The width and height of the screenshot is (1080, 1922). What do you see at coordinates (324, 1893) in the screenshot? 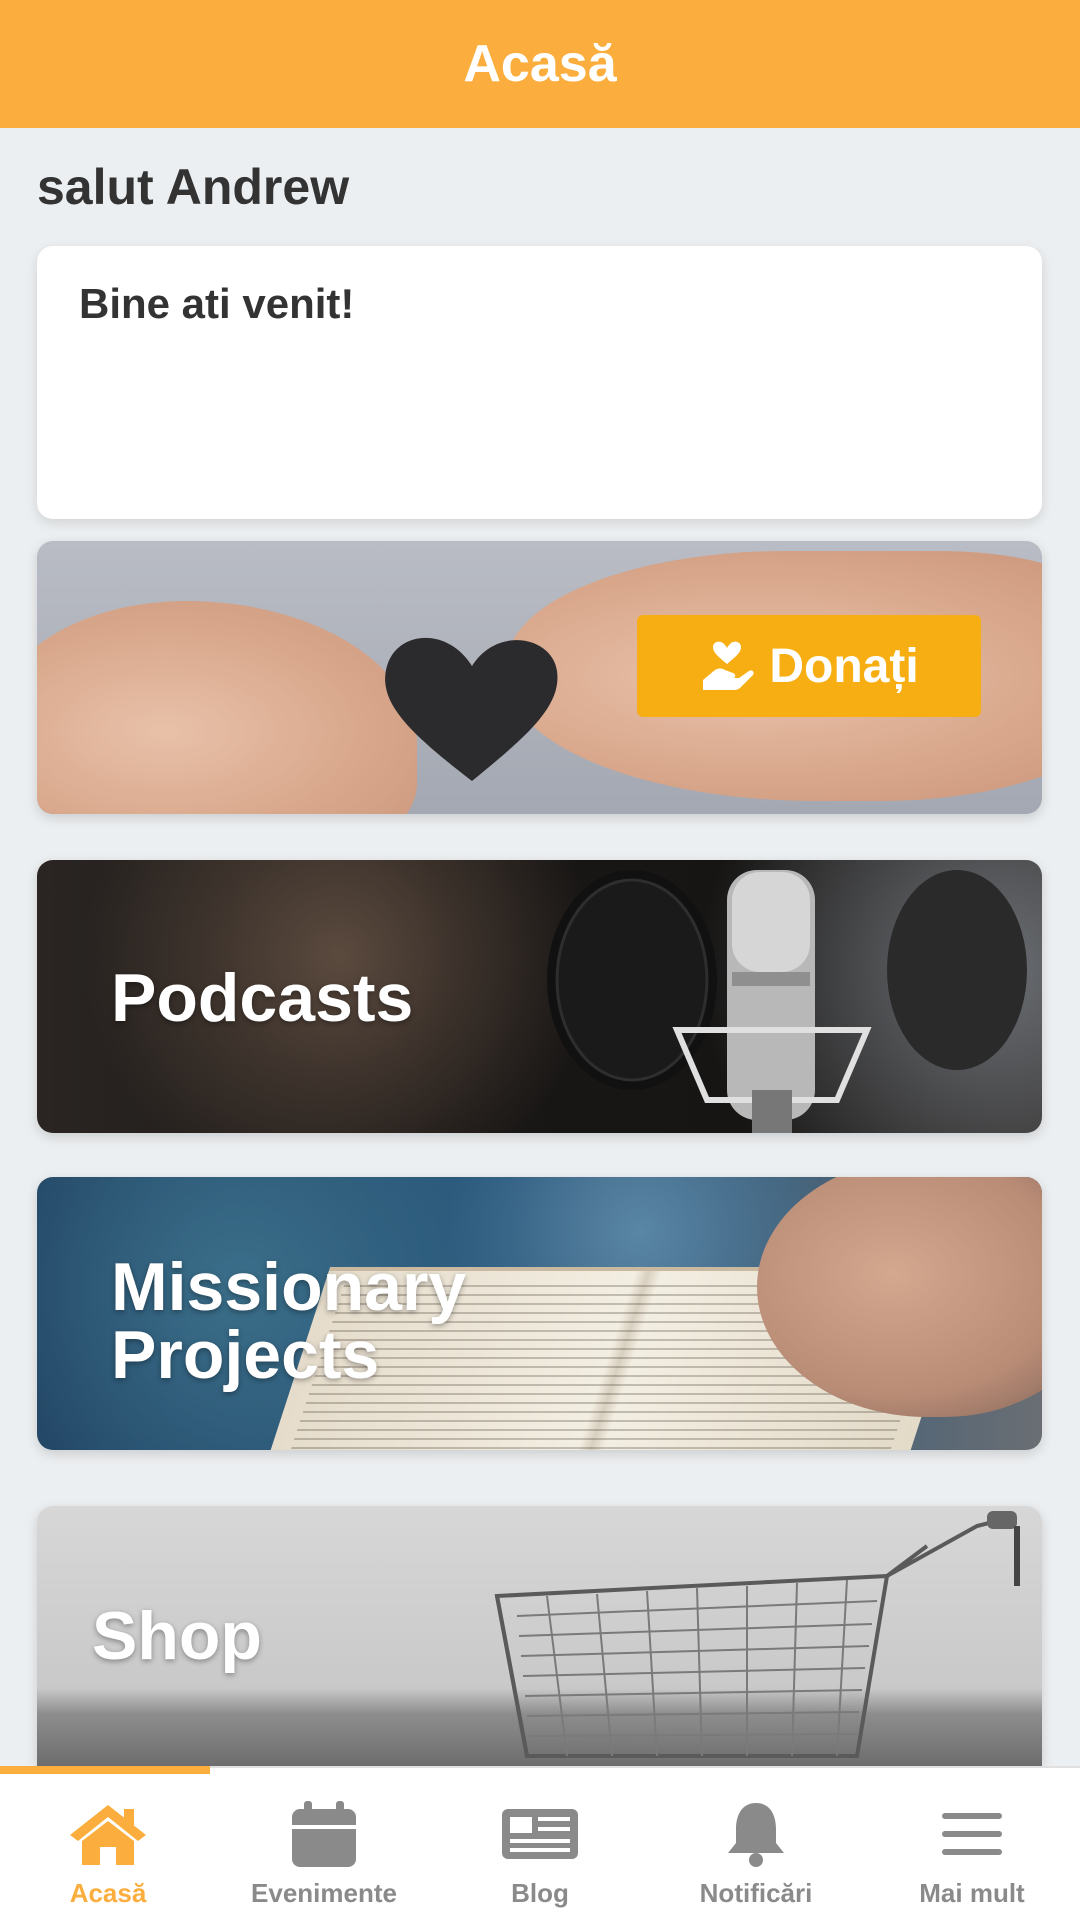
I see `nav-label-events: Evenimente` at bounding box center [324, 1893].